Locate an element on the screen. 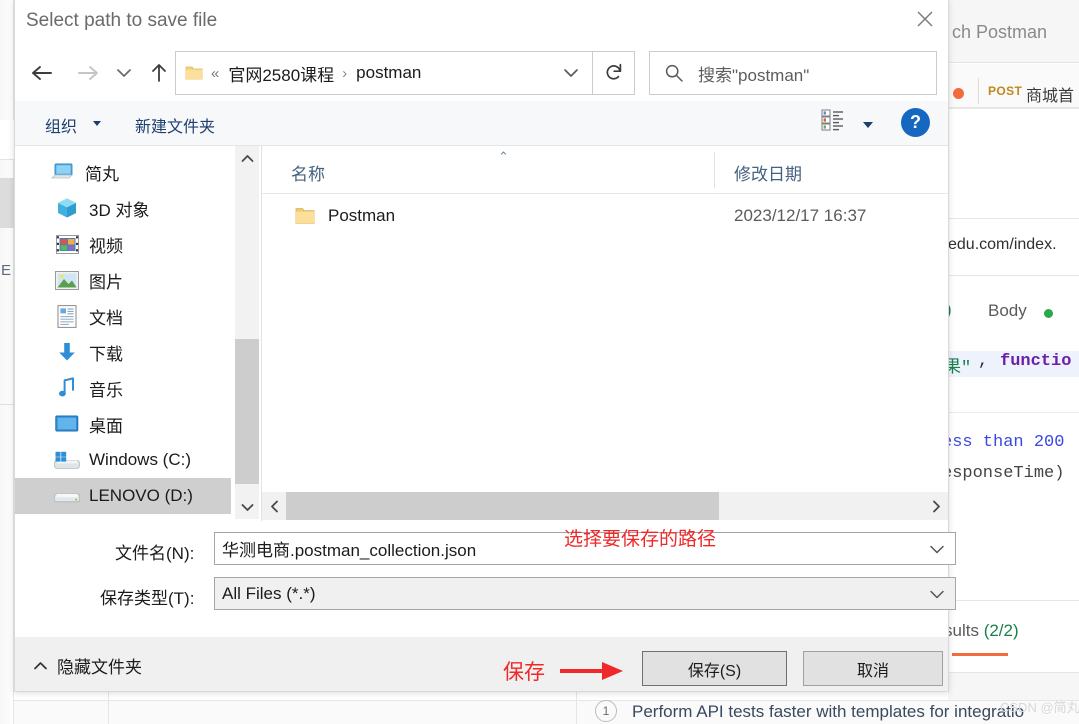  sidebar-item-label: 下载 is located at coordinates (106, 354).